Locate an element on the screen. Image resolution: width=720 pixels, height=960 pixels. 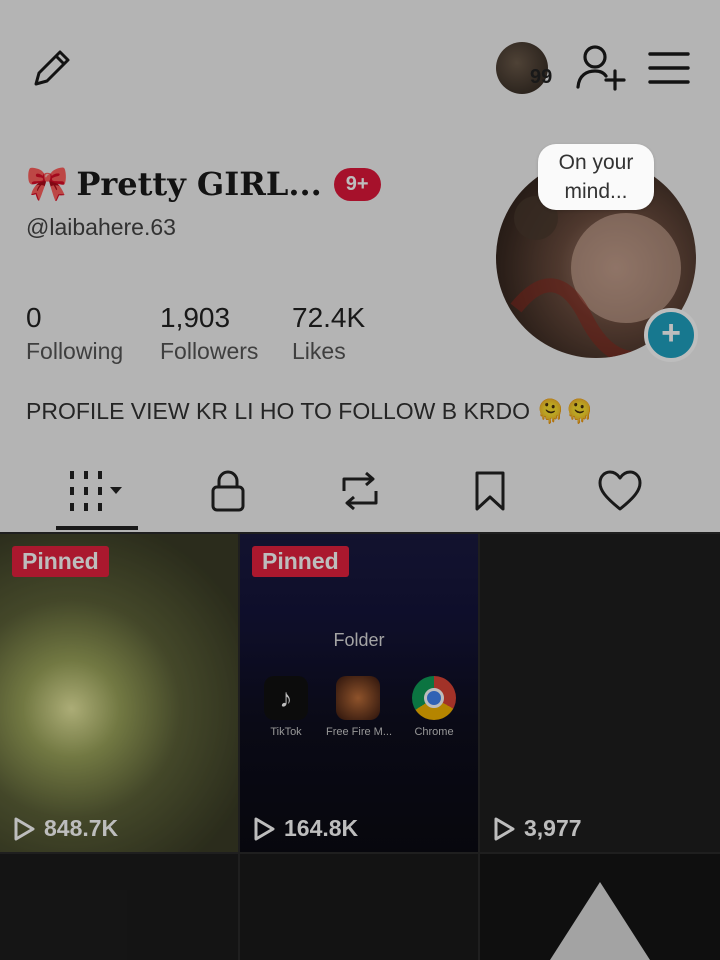
view-count: 164.8K is located at coordinates (305, 828).